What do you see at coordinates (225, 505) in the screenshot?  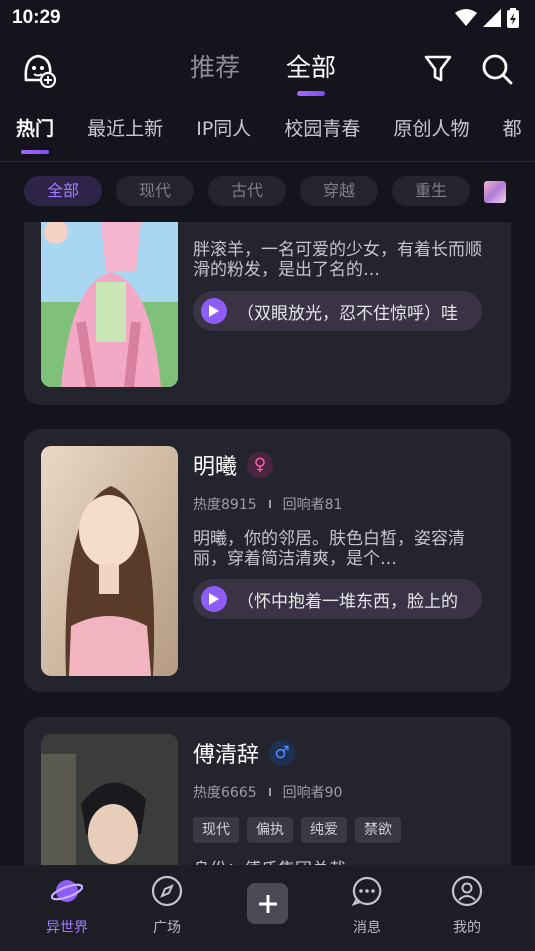 I see `heat-count: 热度8915` at bounding box center [225, 505].